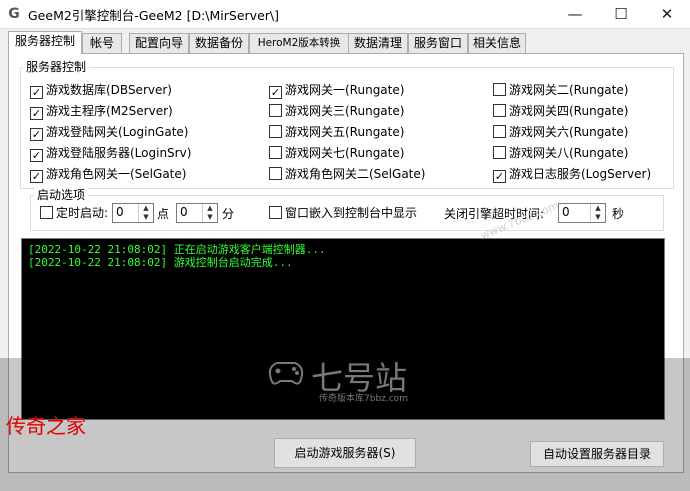 This screenshot has width=690, height=491. I want to click on server-checkbox-label: 游戏登陆网关(LoginGate), so click(117, 132).